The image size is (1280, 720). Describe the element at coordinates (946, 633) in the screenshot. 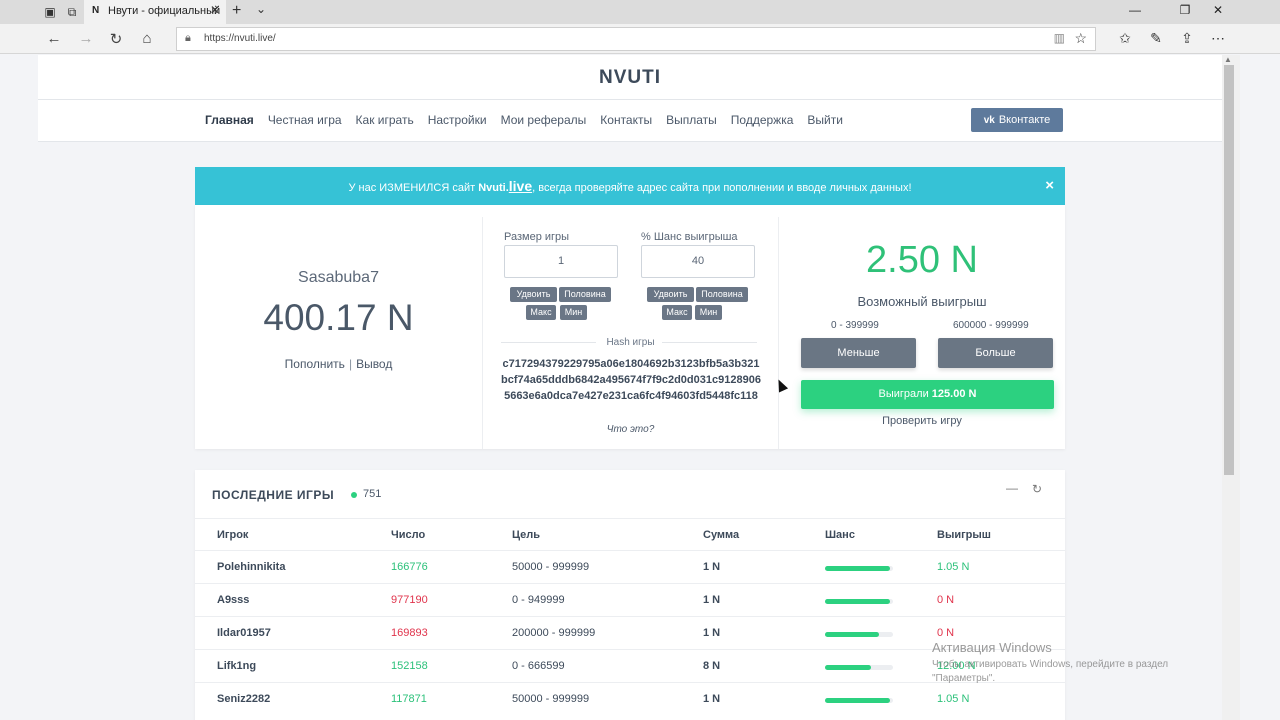

I see `cell-payout: 0 N` at that location.